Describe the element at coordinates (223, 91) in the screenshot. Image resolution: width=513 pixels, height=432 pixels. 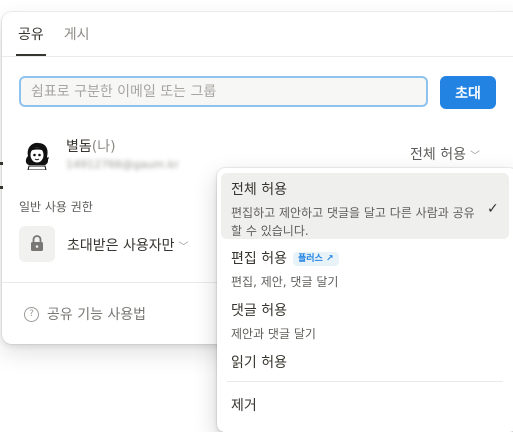
I see `invite-input` at that location.